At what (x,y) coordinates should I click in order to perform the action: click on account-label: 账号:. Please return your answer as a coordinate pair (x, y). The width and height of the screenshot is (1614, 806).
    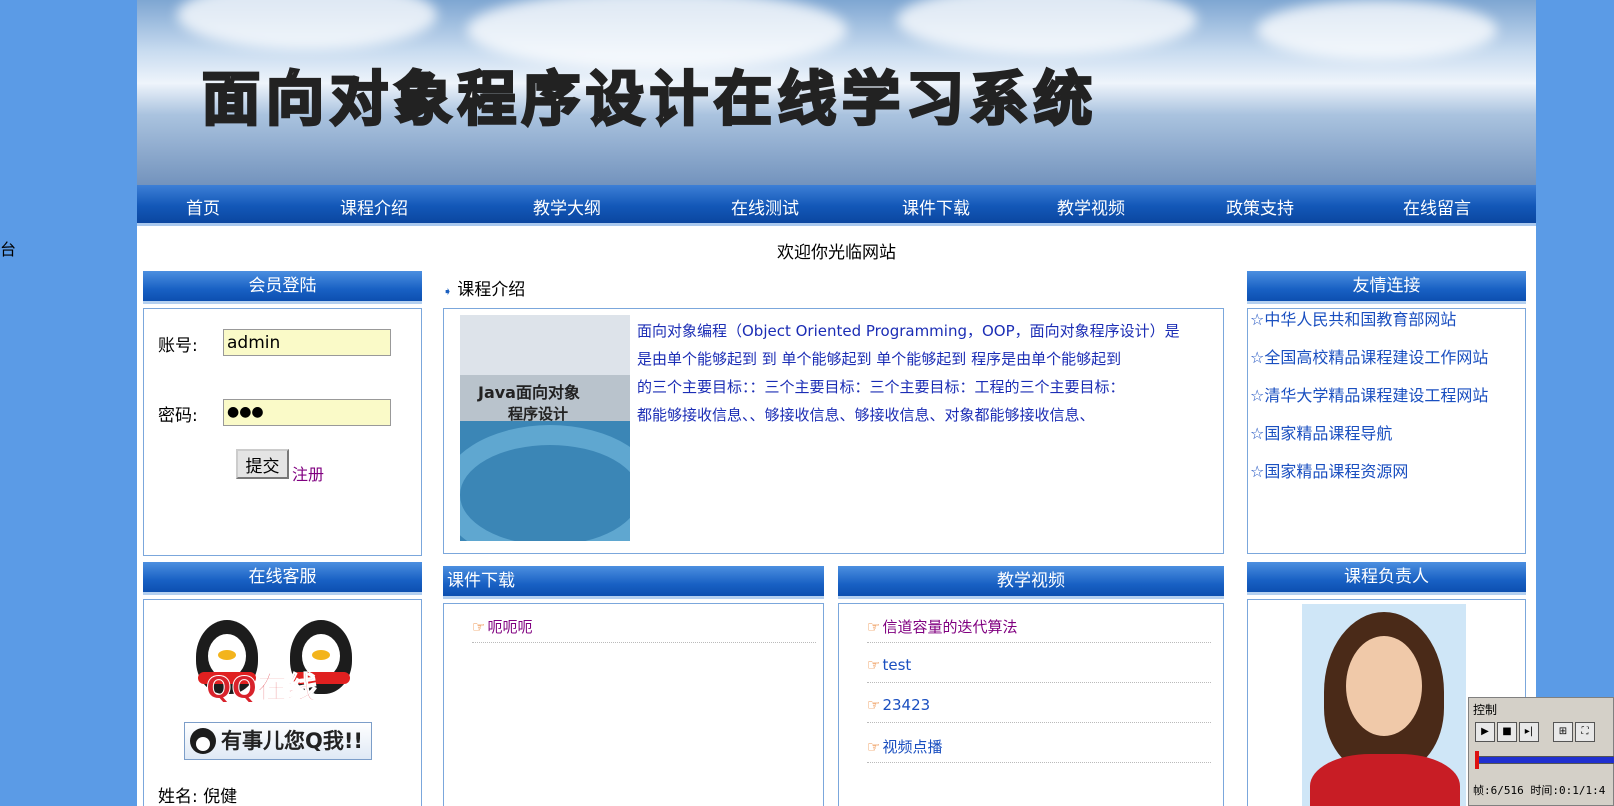
    Looking at the image, I should click on (178, 346).